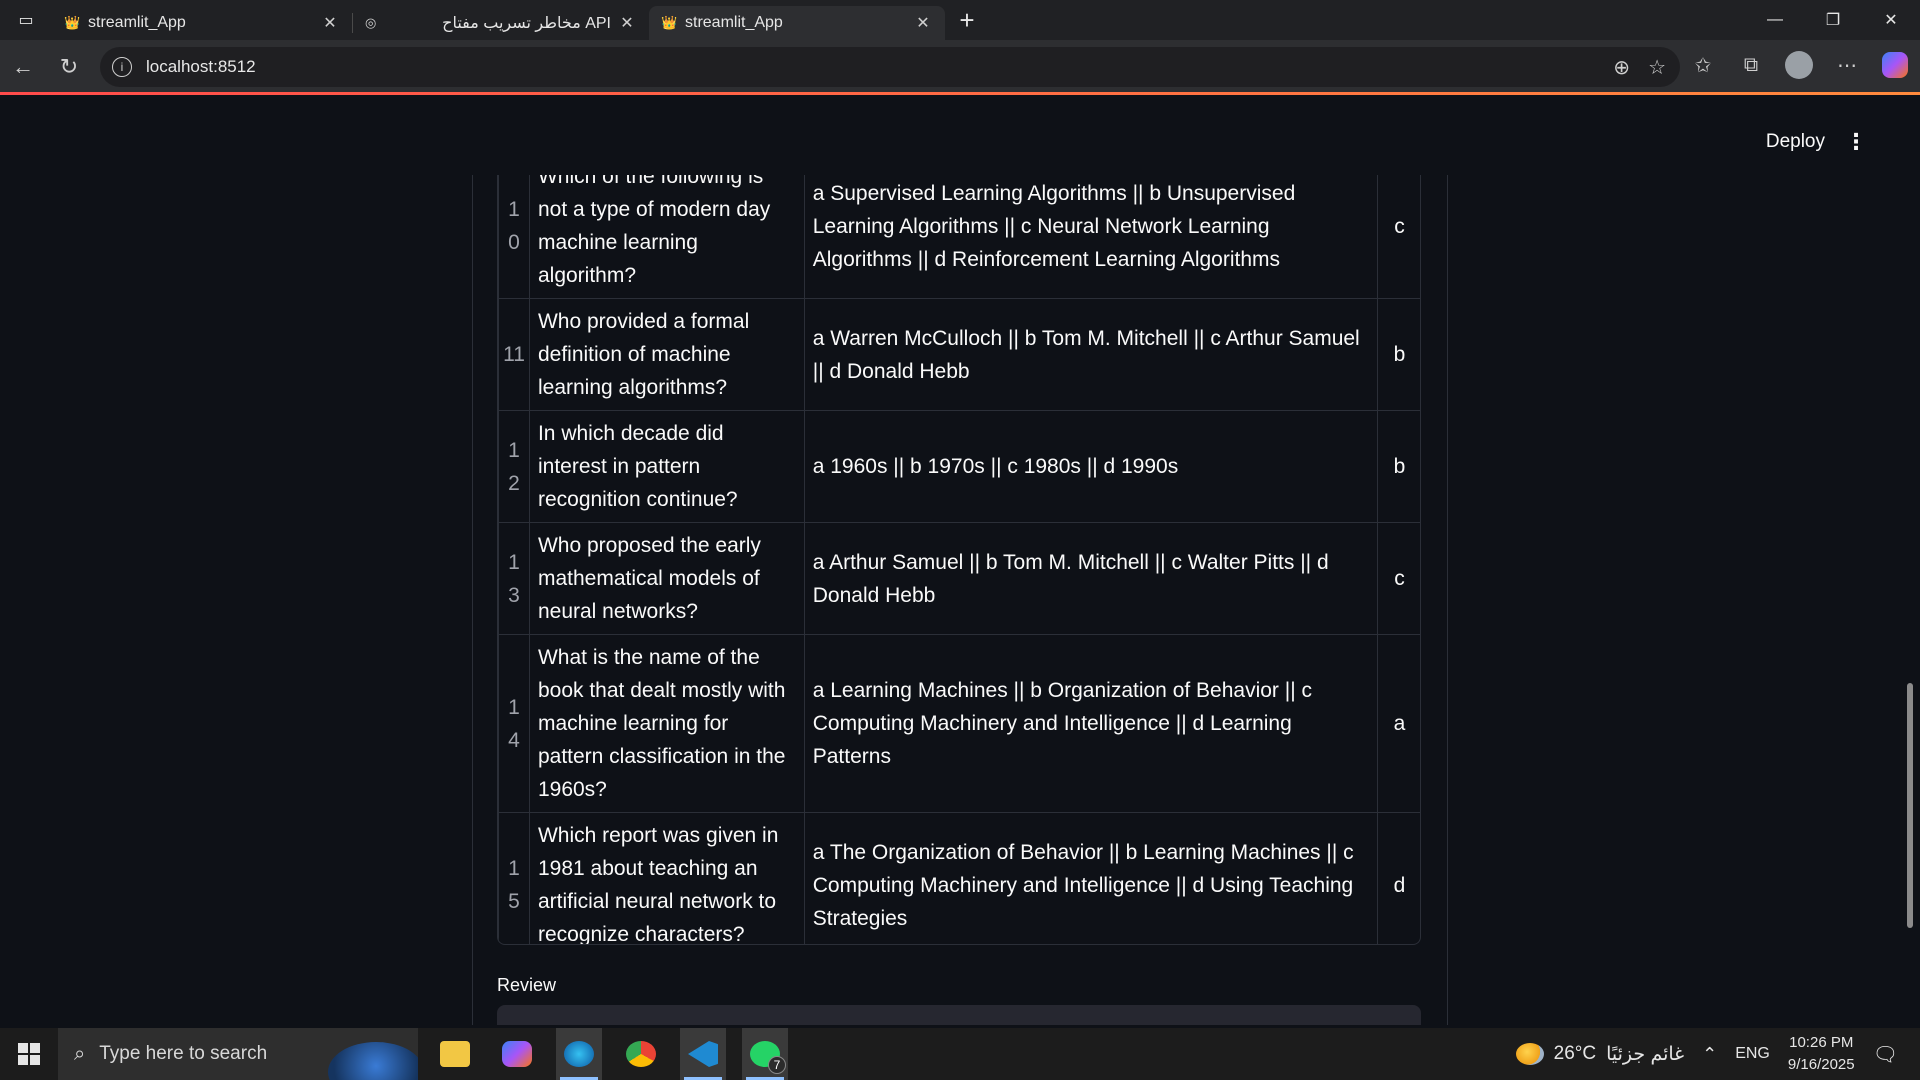  What do you see at coordinates (202, 23) in the screenshot?
I see `tab-streamlit-app-1: 👑 streamlit_App ✕` at bounding box center [202, 23].